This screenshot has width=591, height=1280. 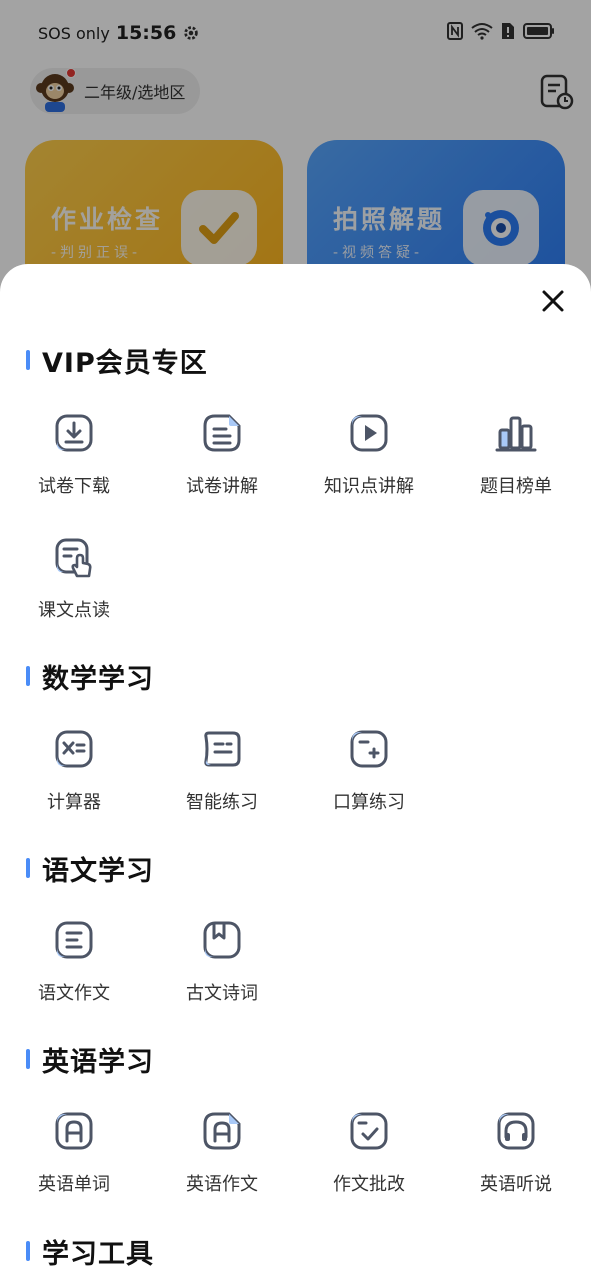 I want to click on tool-label: 作文批改, so click(x=369, y=1184).